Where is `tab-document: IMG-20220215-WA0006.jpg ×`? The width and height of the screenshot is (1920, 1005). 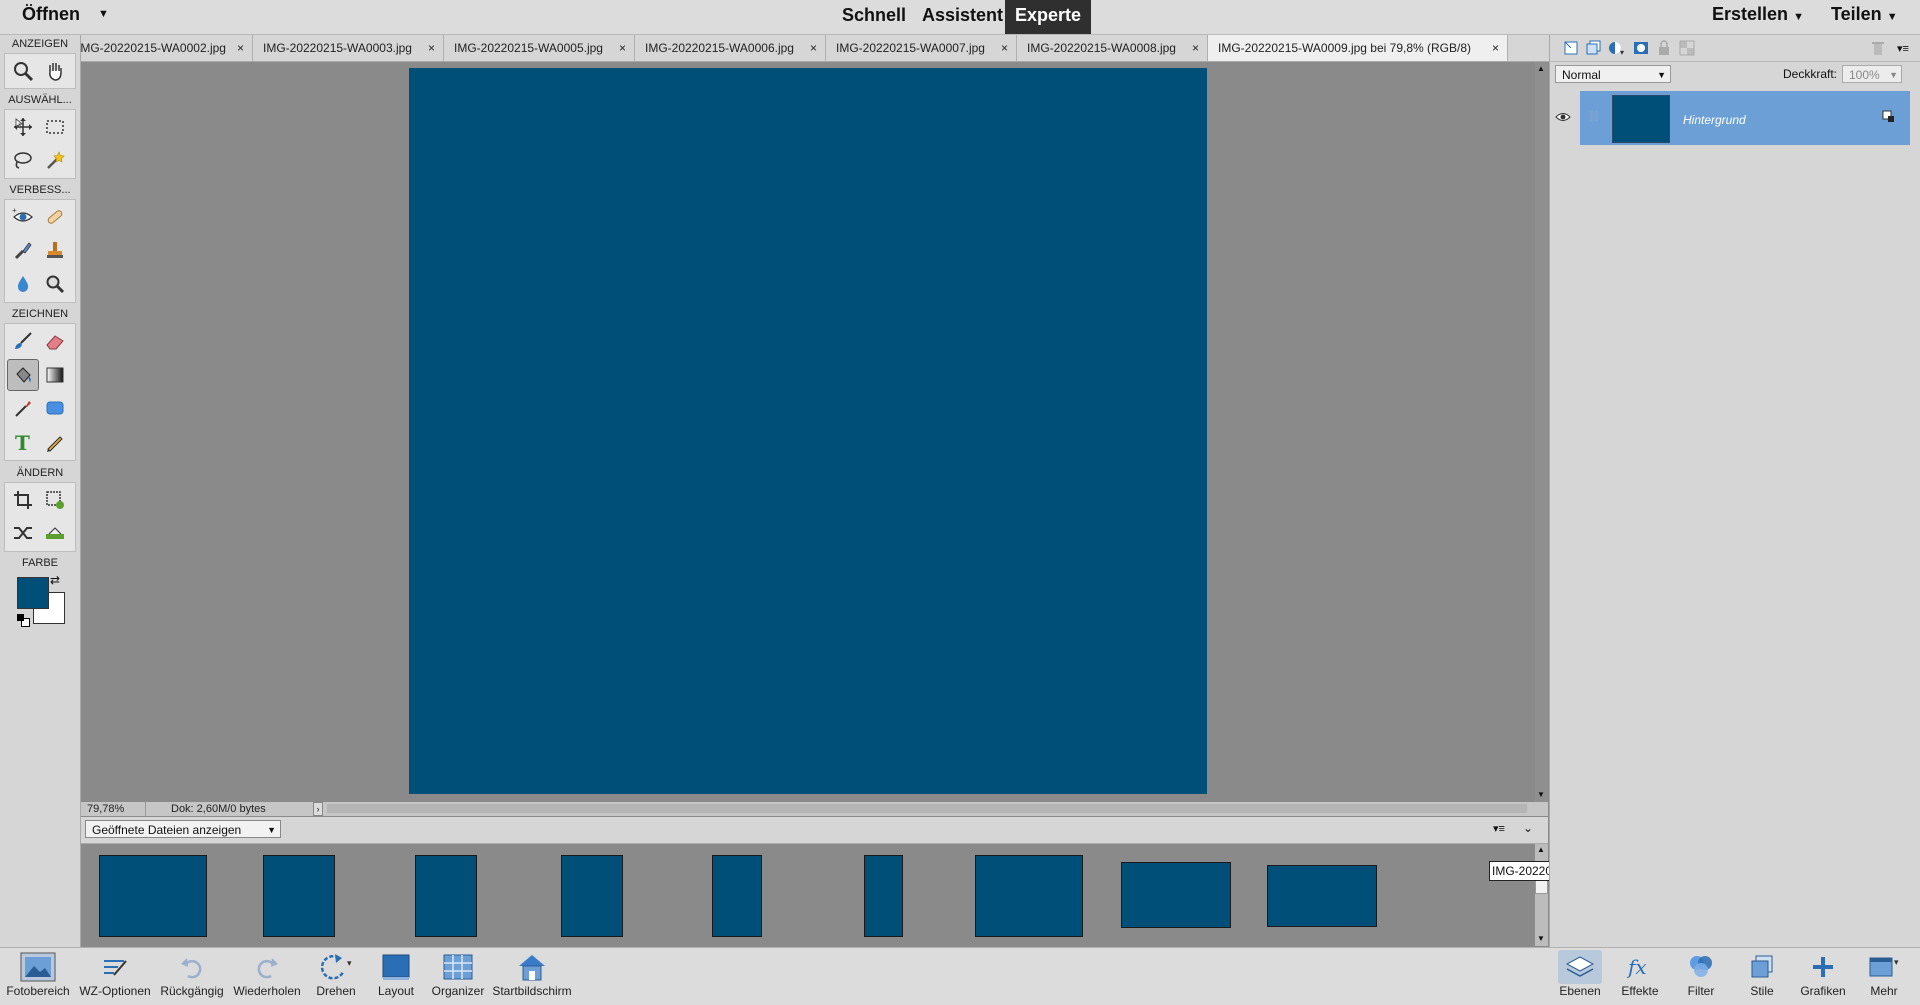 tab-document: IMG-20220215-WA0006.jpg × is located at coordinates (730, 48).